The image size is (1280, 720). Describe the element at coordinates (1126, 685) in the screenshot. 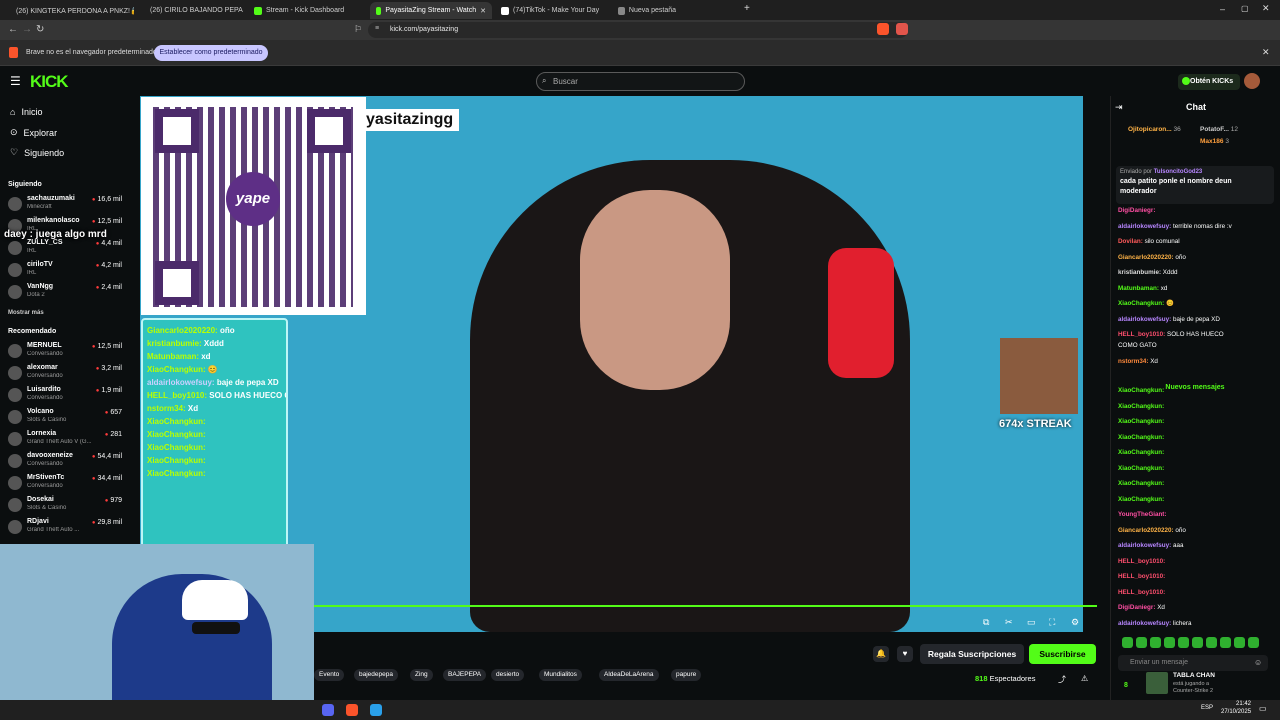

I see `channel-points: 8` at that location.